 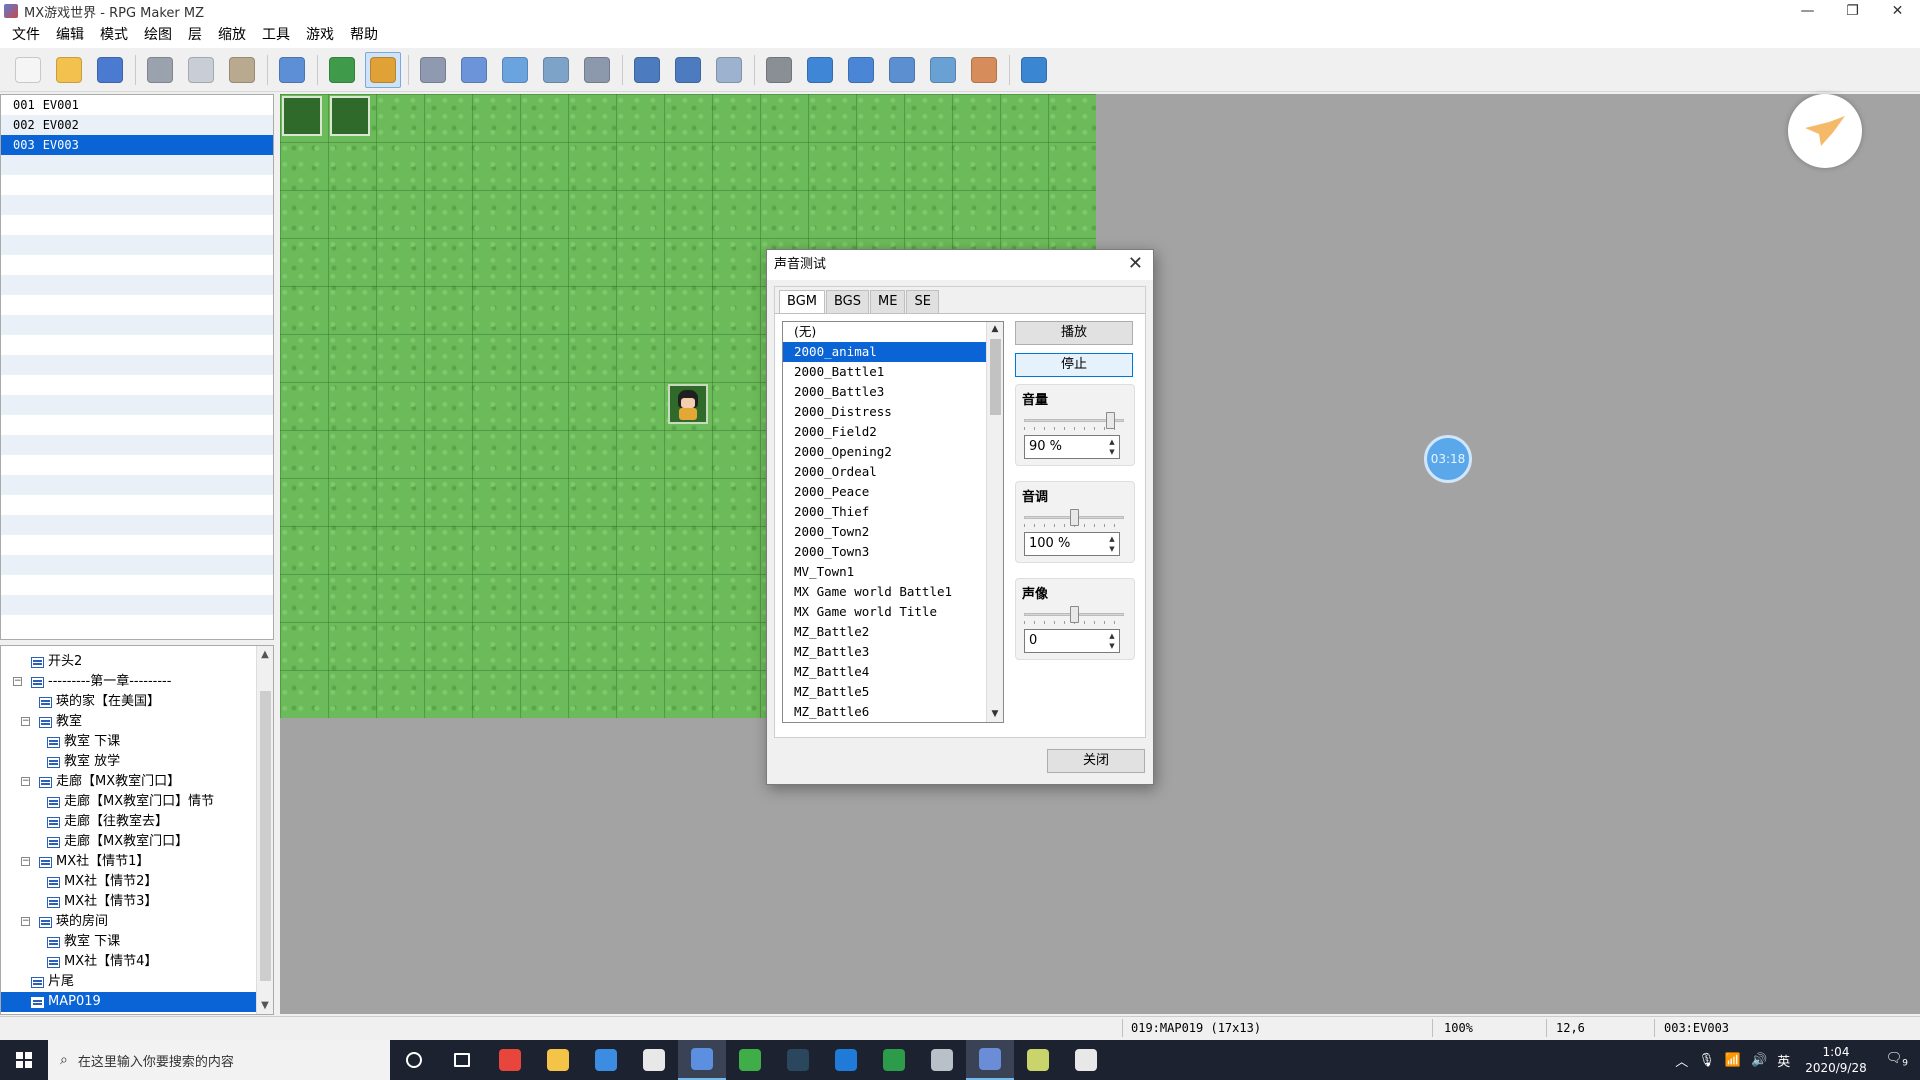 What do you see at coordinates (242, 70) in the screenshot?
I see `paste-button` at bounding box center [242, 70].